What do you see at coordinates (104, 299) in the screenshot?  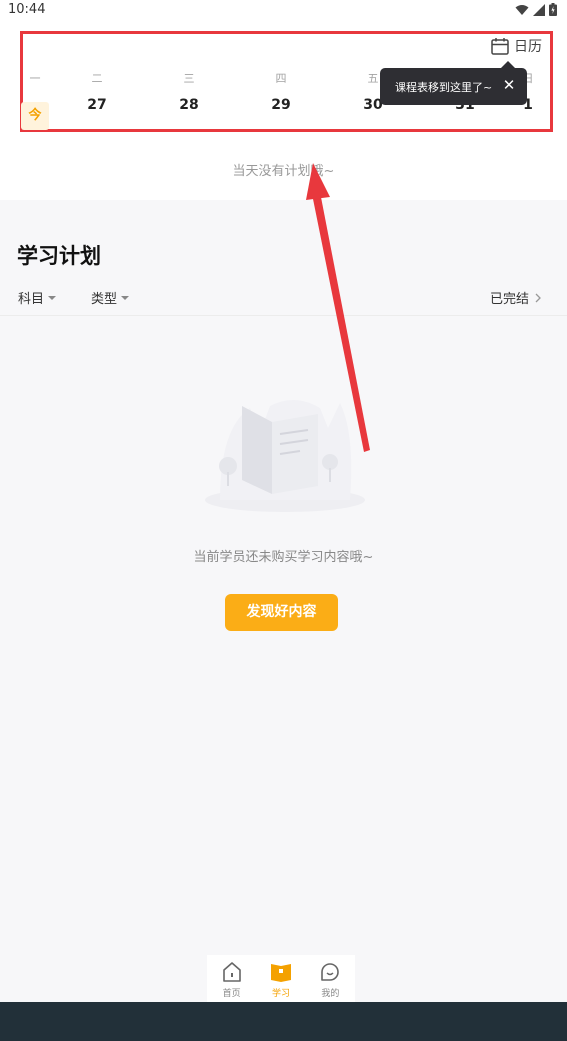 I see `type-filter-label: 类型` at bounding box center [104, 299].